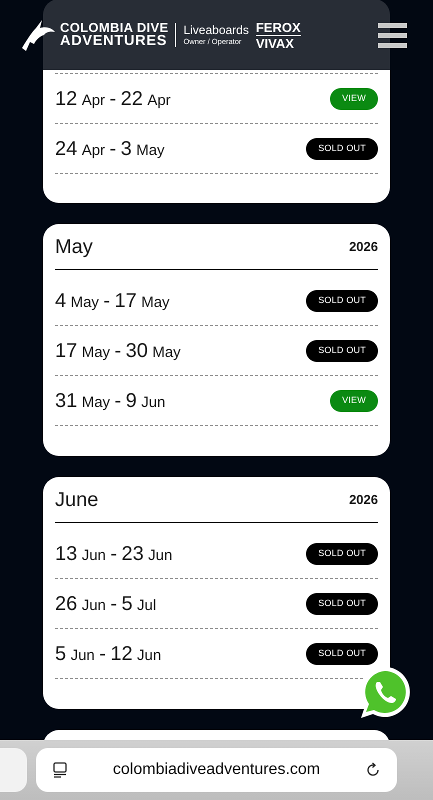 This screenshot has height=800, width=433. I want to click on month-title: June, so click(76, 500).